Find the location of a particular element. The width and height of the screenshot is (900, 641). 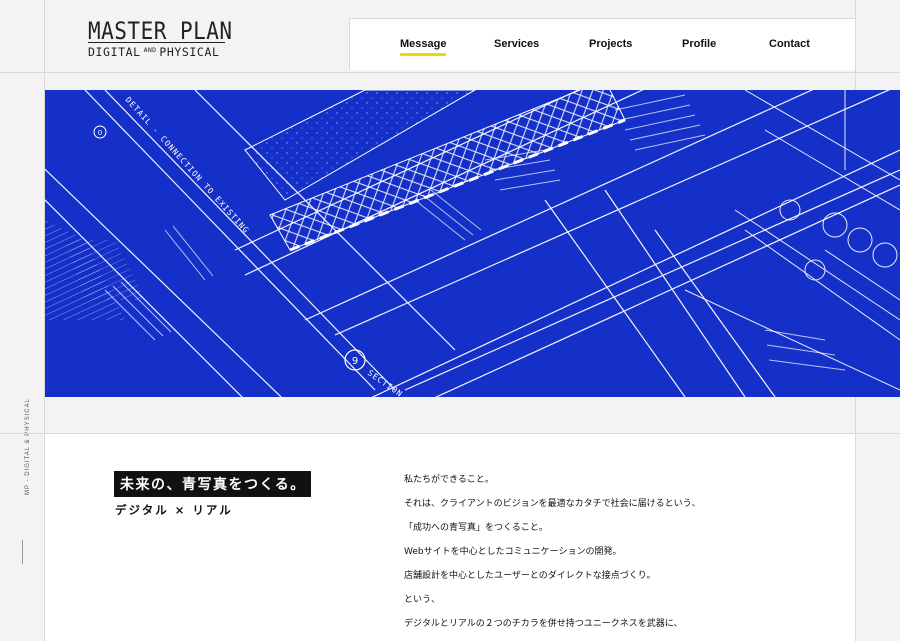

nav-message: Message is located at coordinates (423, 47).